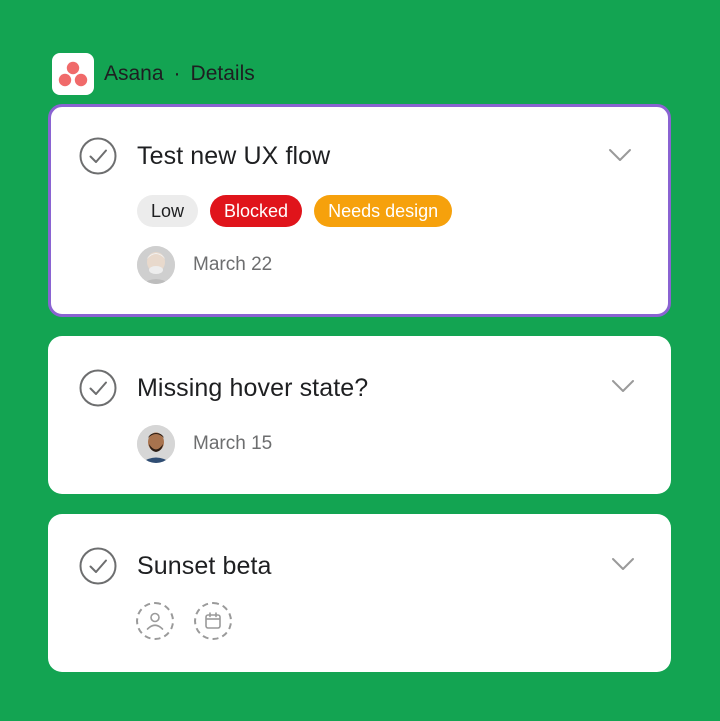 The height and width of the screenshot is (721, 720). What do you see at coordinates (232, 265) in the screenshot?
I see `due-date: March 22` at bounding box center [232, 265].